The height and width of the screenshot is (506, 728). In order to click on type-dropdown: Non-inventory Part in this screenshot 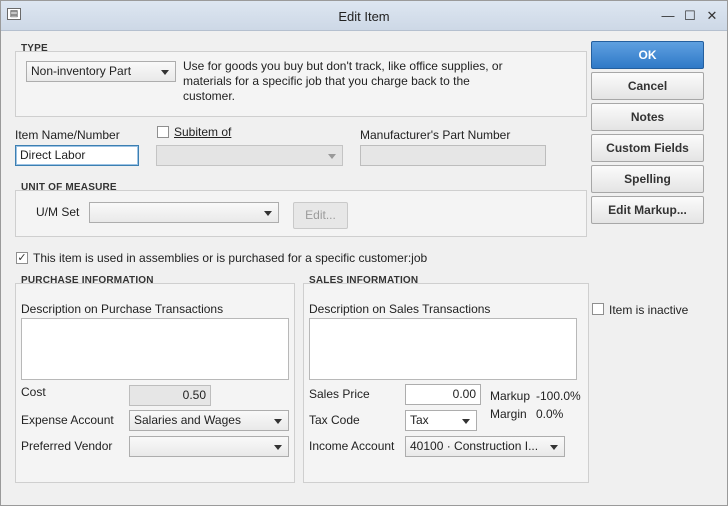, I will do `click(101, 71)`.